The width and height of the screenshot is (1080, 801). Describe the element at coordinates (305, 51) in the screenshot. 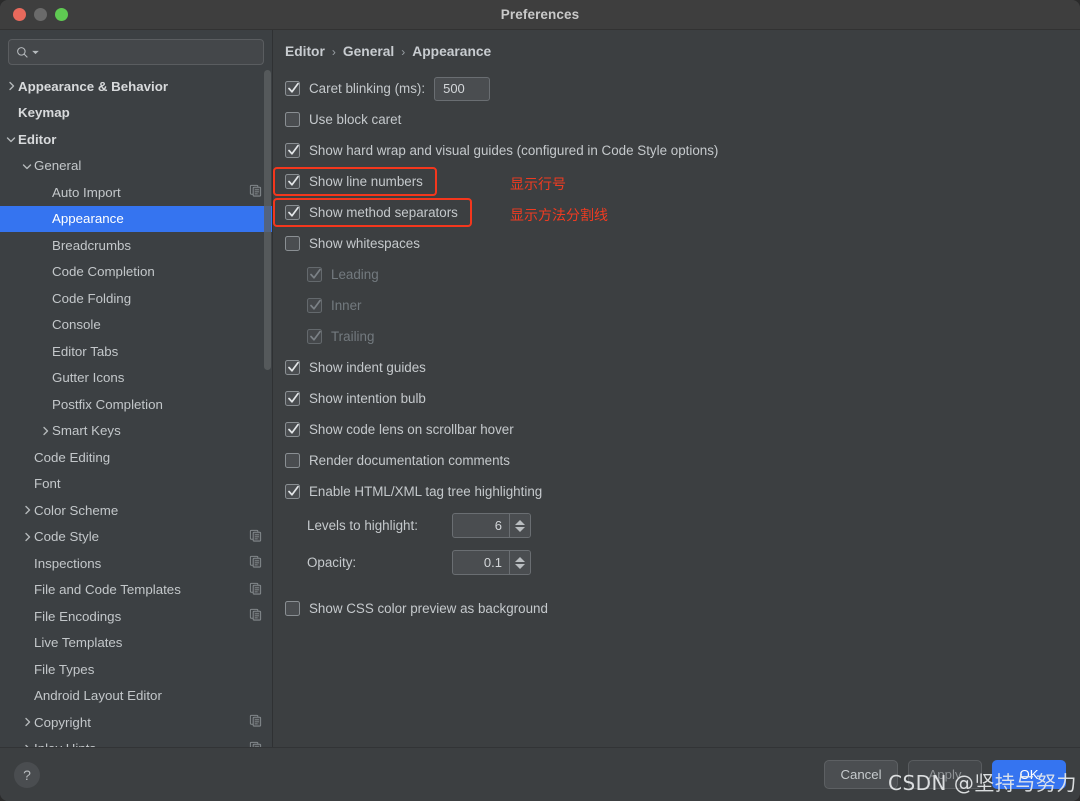

I see `breadcrumb-part-editor: Editor` at that location.